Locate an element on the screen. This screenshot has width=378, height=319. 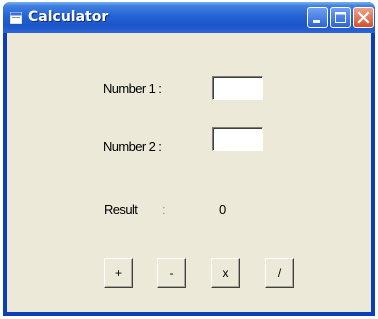
maximize-icon is located at coordinates (340, 17).